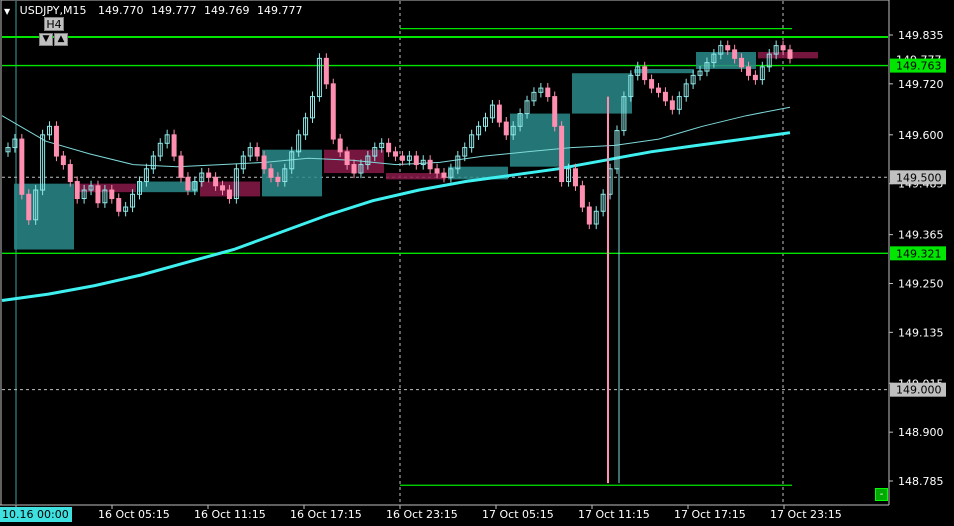 The height and width of the screenshot is (526, 954). Describe the element at coordinates (919, 390) in the screenshot. I see `level-149.000-tag: 149.000` at that location.